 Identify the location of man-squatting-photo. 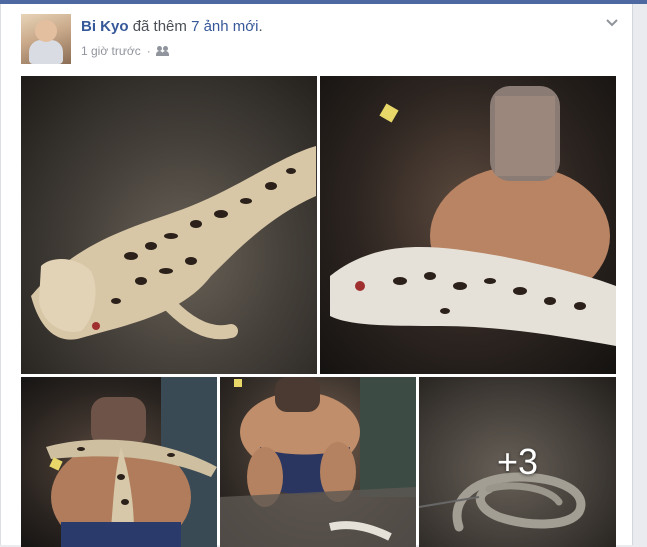
(318, 462).